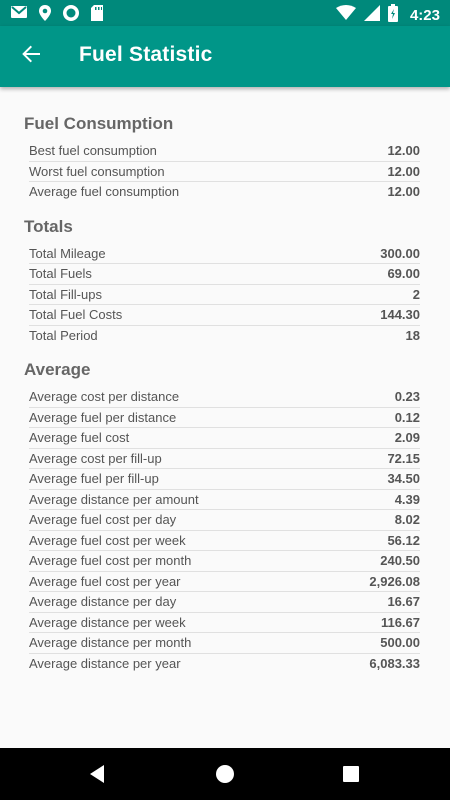  What do you see at coordinates (224, 541) in the screenshot?
I see `stat-row: Average fuel cost per week 56.12` at bounding box center [224, 541].